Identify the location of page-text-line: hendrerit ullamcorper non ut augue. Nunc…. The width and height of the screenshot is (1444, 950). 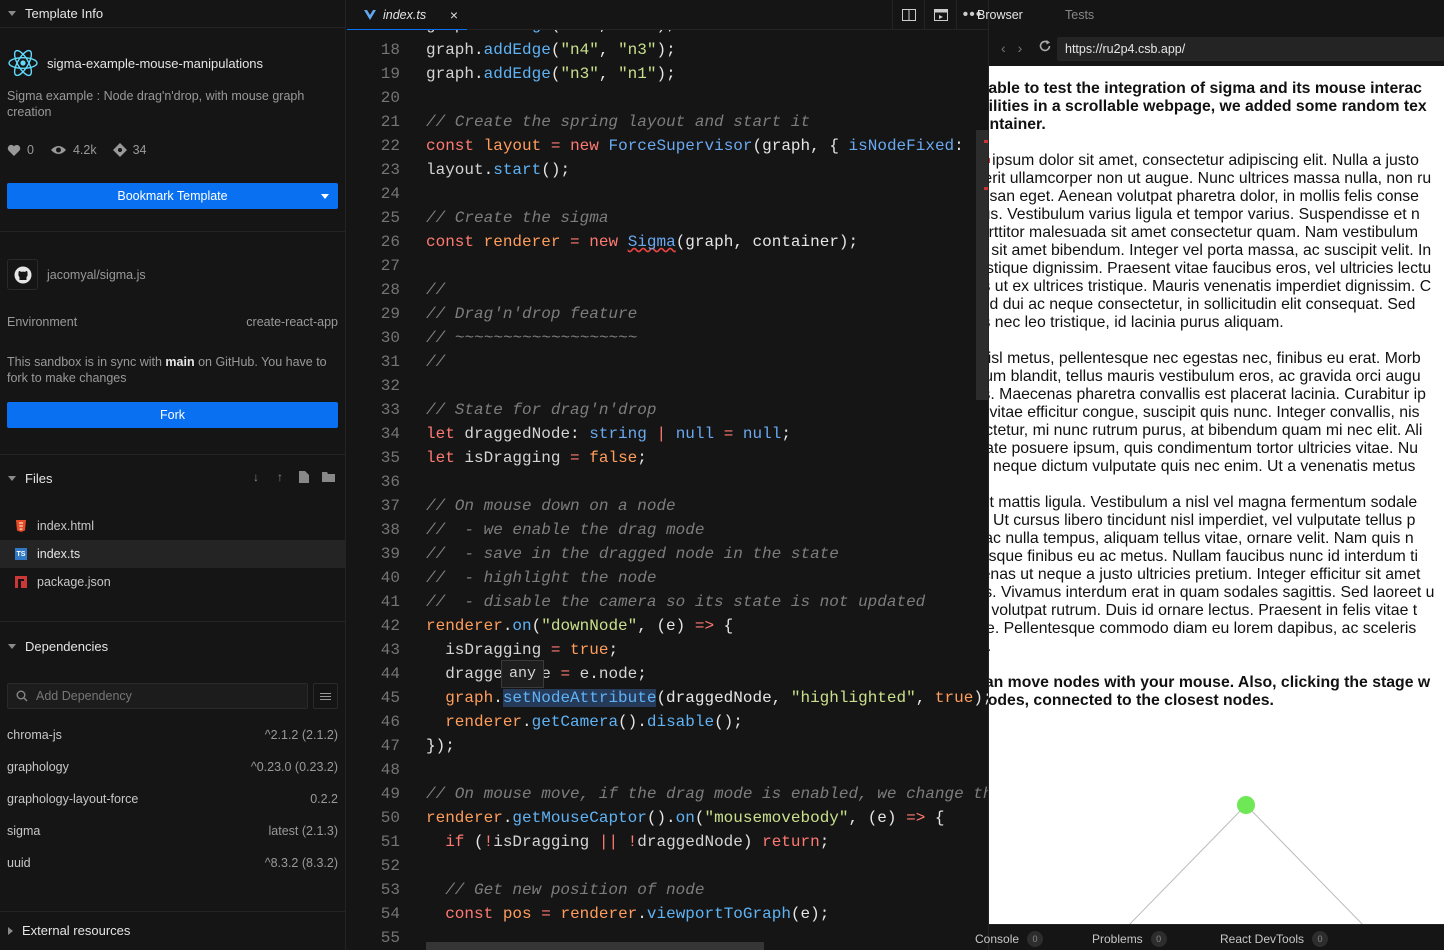
(1210, 178).